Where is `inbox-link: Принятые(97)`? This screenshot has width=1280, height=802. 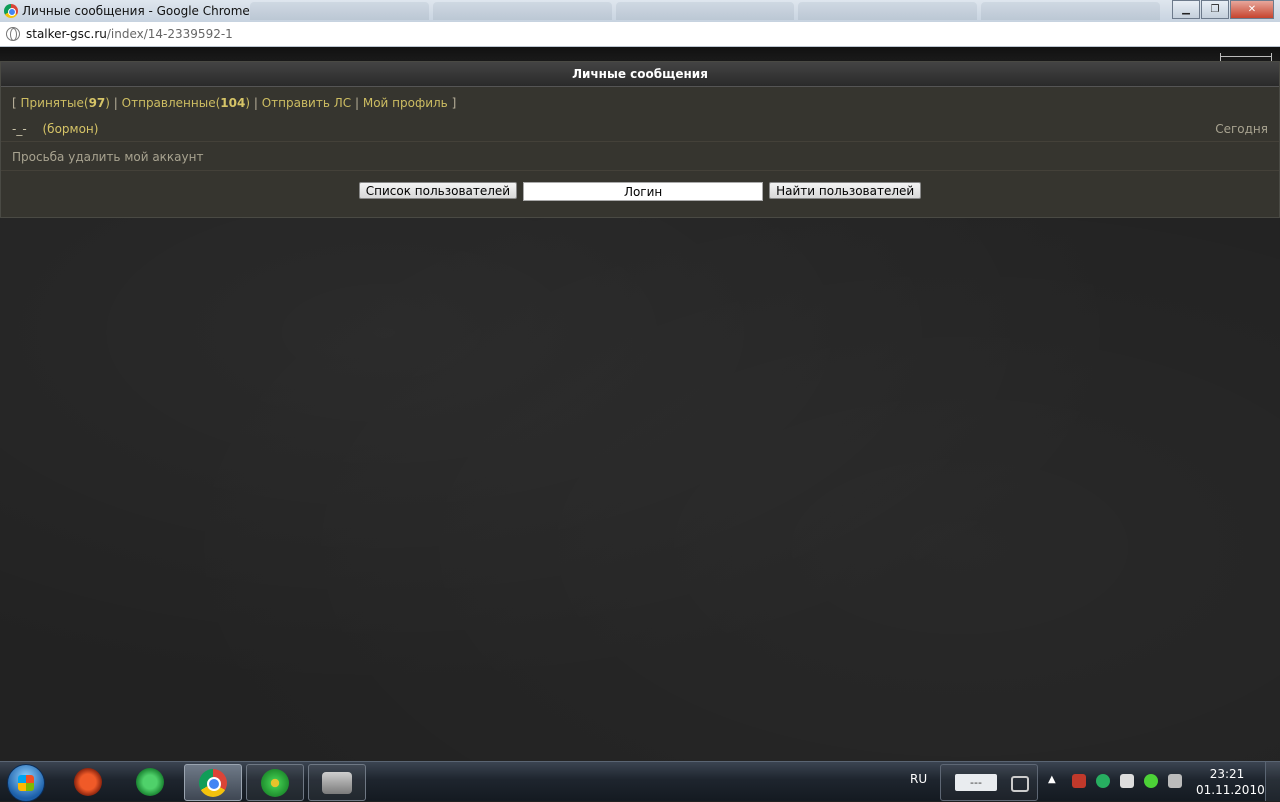
inbox-link: Принятые(97) is located at coordinates (65, 103).